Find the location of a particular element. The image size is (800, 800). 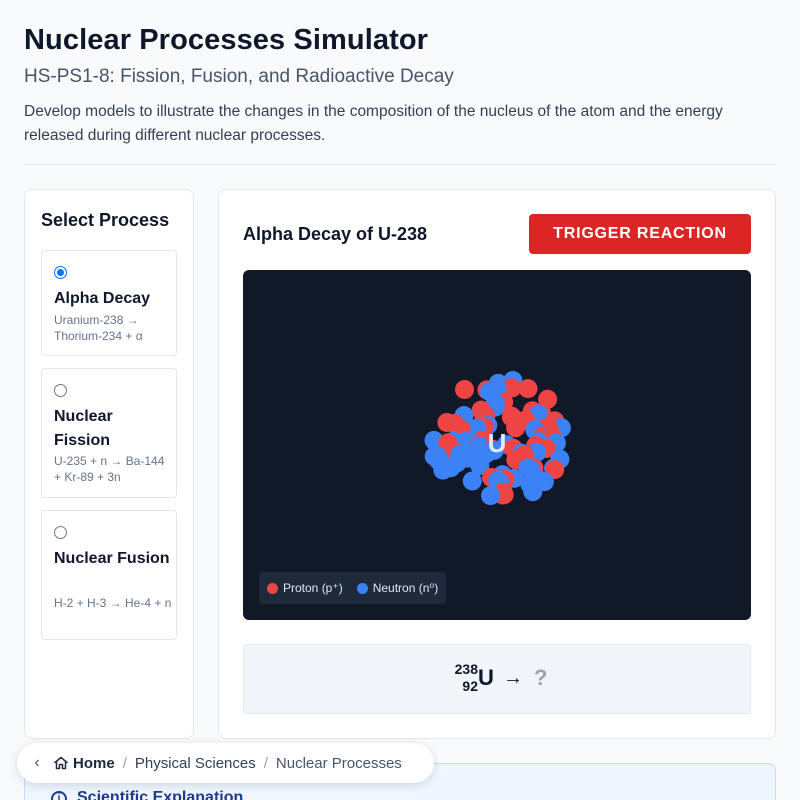

neutron-dot-icon is located at coordinates (362, 588).